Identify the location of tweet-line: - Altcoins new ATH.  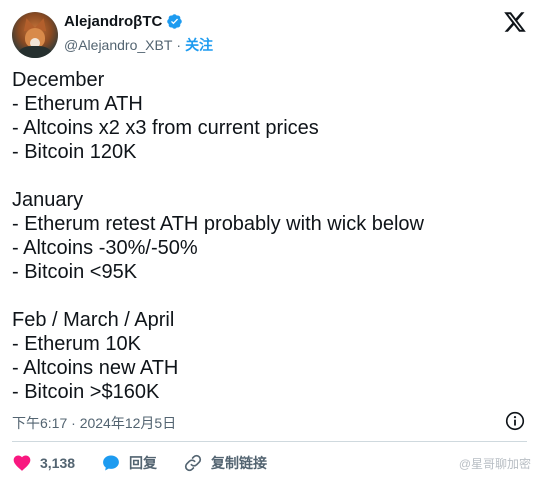
(95, 368).